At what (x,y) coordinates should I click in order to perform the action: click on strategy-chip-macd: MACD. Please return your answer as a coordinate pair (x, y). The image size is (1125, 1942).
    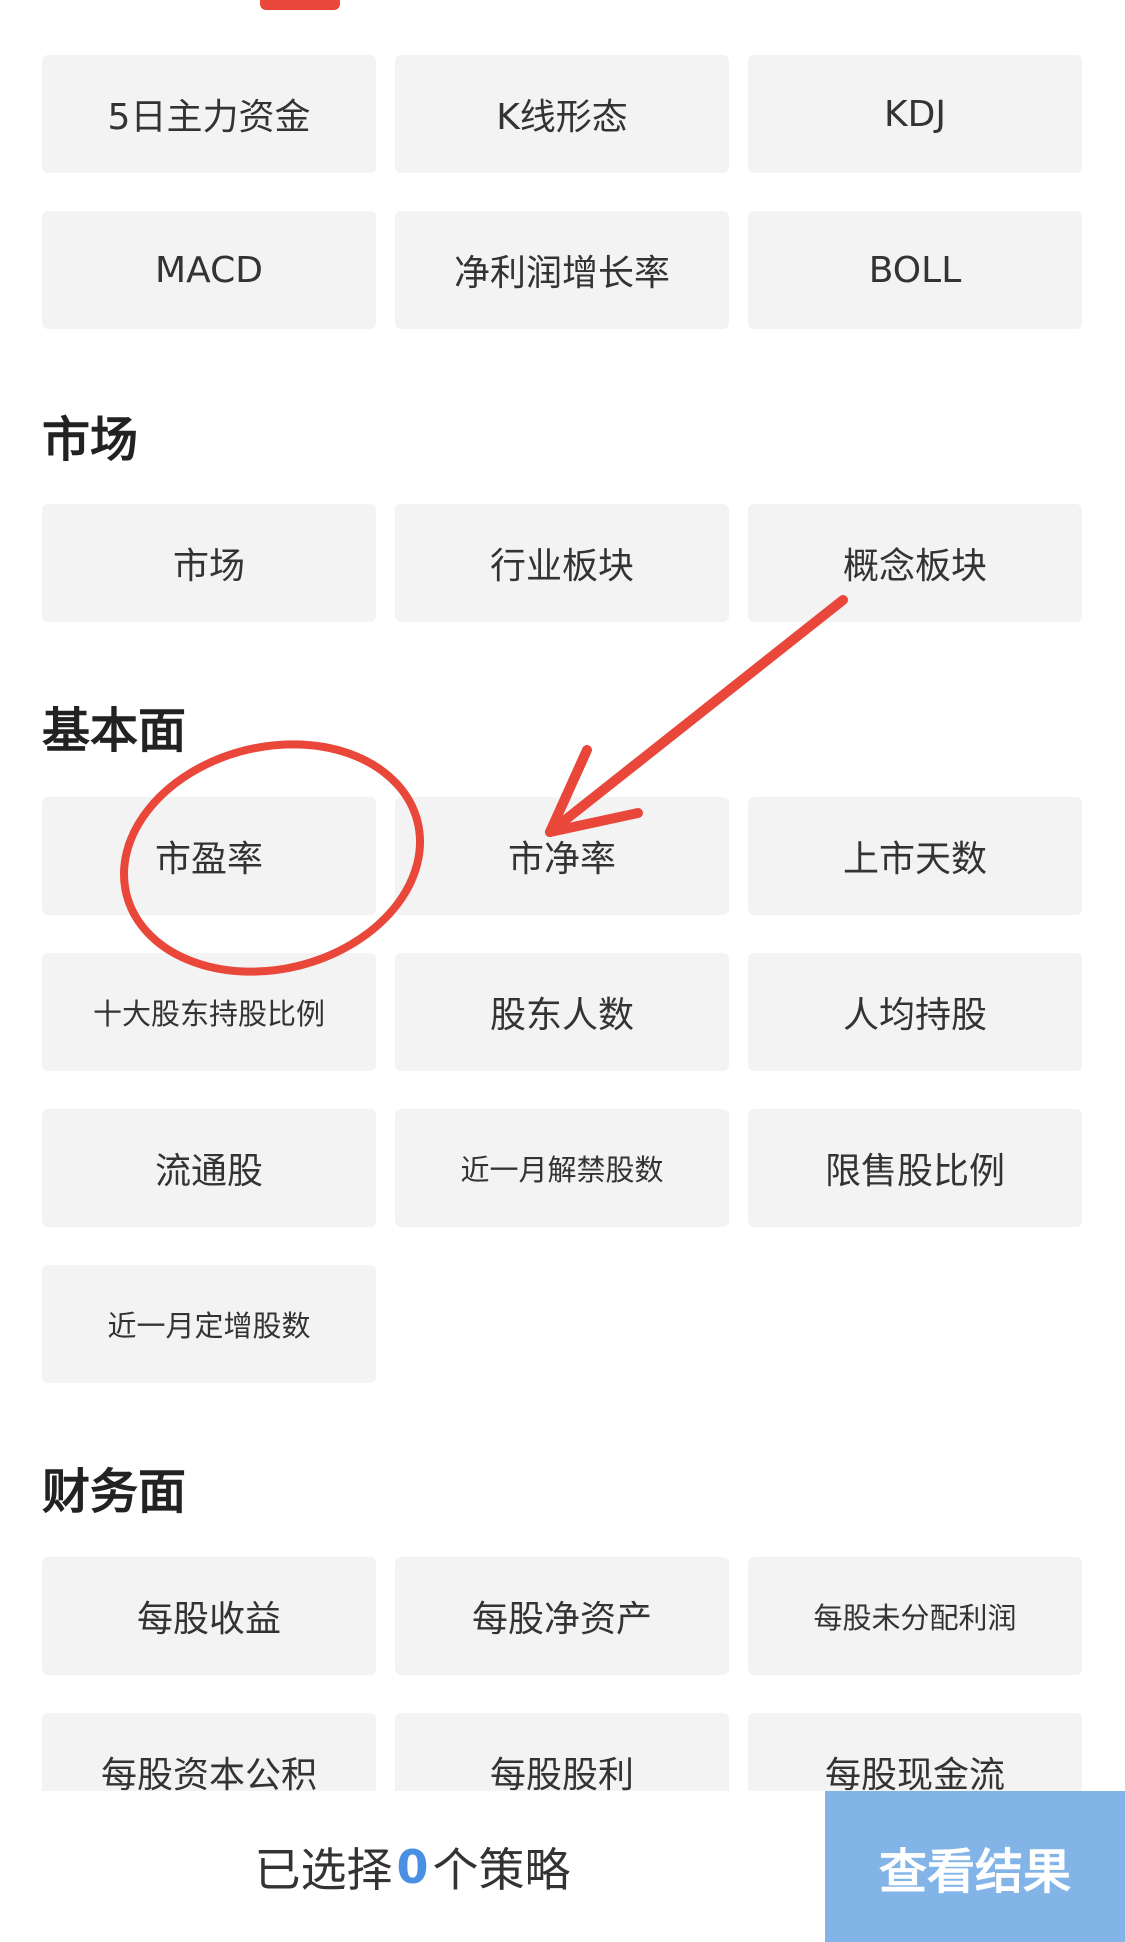
    Looking at the image, I should click on (209, 270).